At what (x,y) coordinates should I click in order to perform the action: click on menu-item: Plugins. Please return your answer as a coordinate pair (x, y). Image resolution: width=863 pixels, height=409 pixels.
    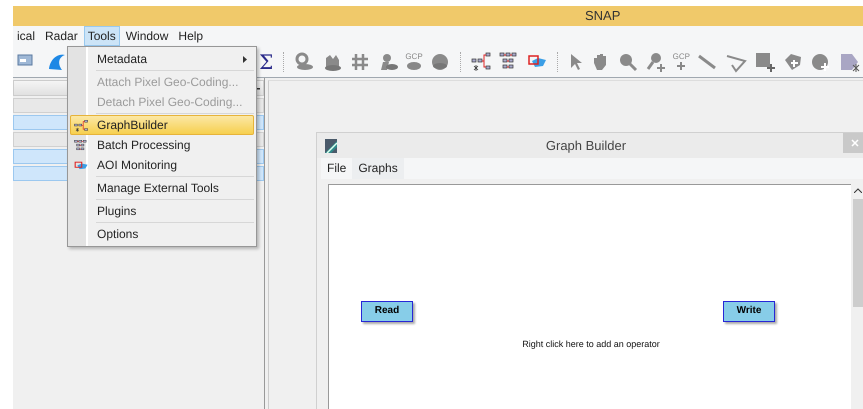
    Looking at the image, I should click on (162, 211).